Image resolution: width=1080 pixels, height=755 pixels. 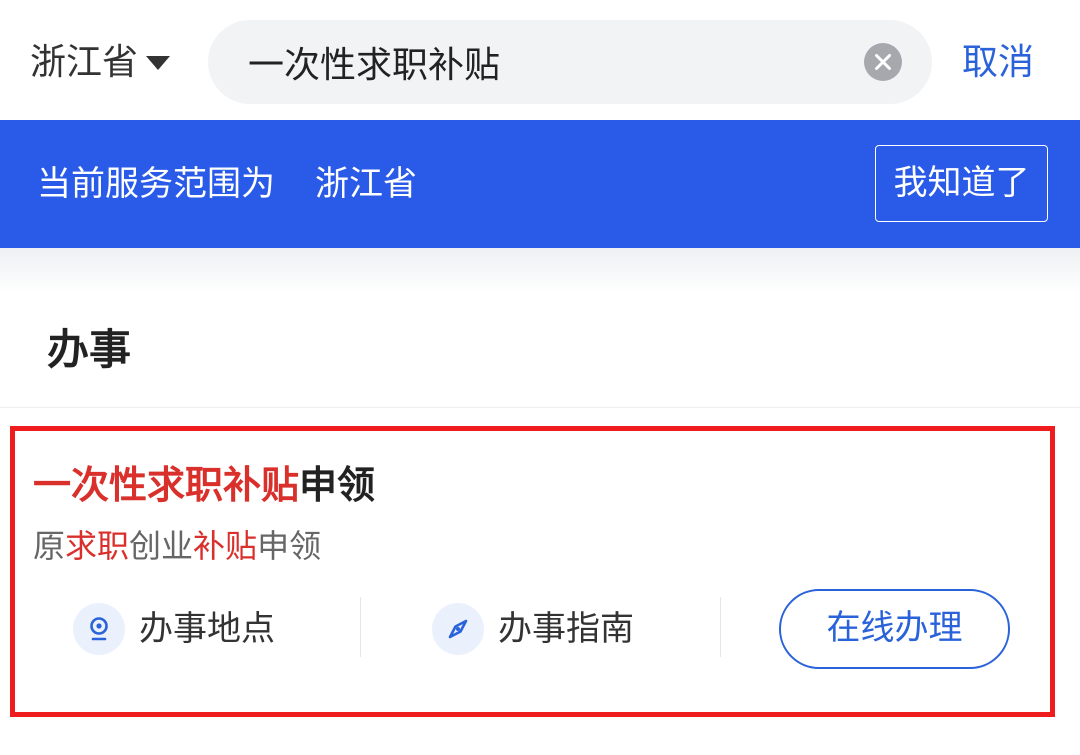 I want to click on province-selector: 浙江省, so click(x=100, y=63).